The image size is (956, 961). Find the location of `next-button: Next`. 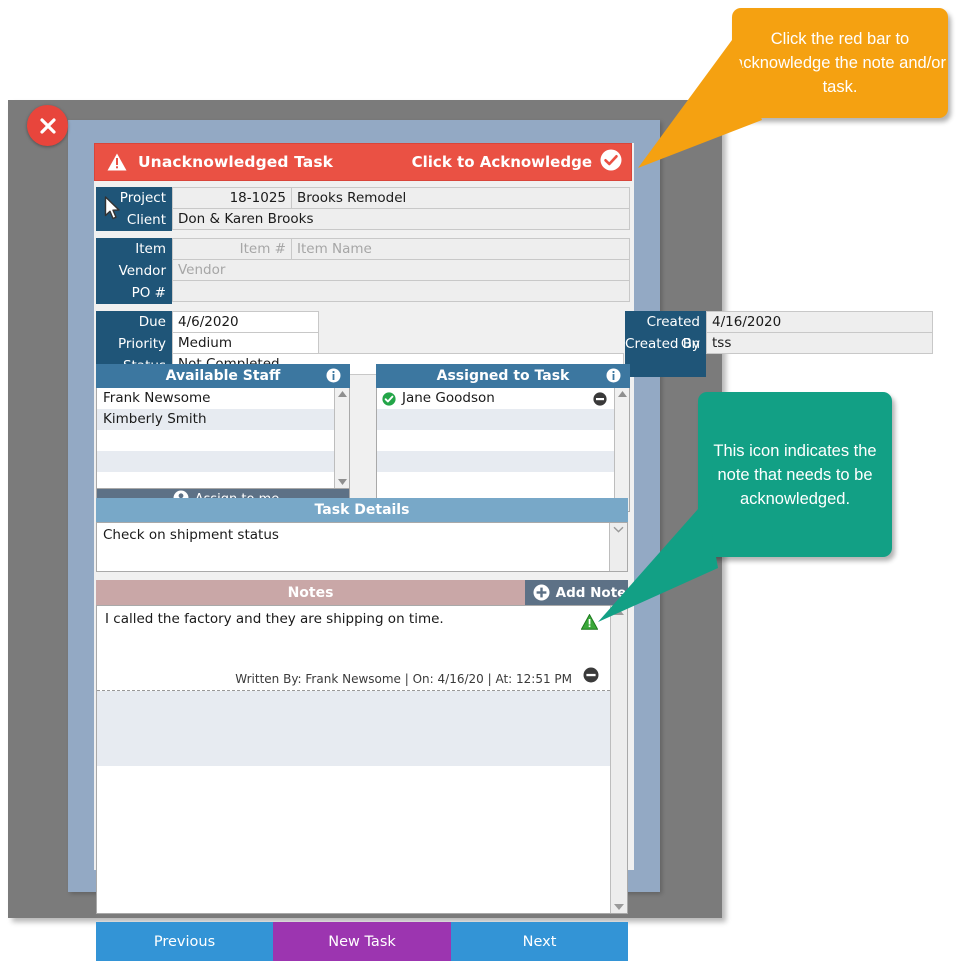

next-button: Next is located at coordinates (539, 941).